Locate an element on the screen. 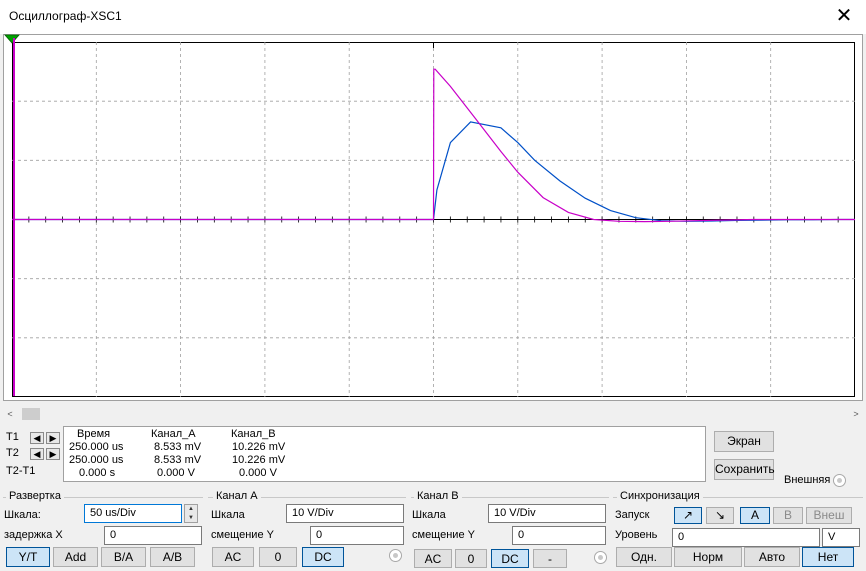 The image size is (866, 571). close-button: ✕ is located at coordinates (844, 16).